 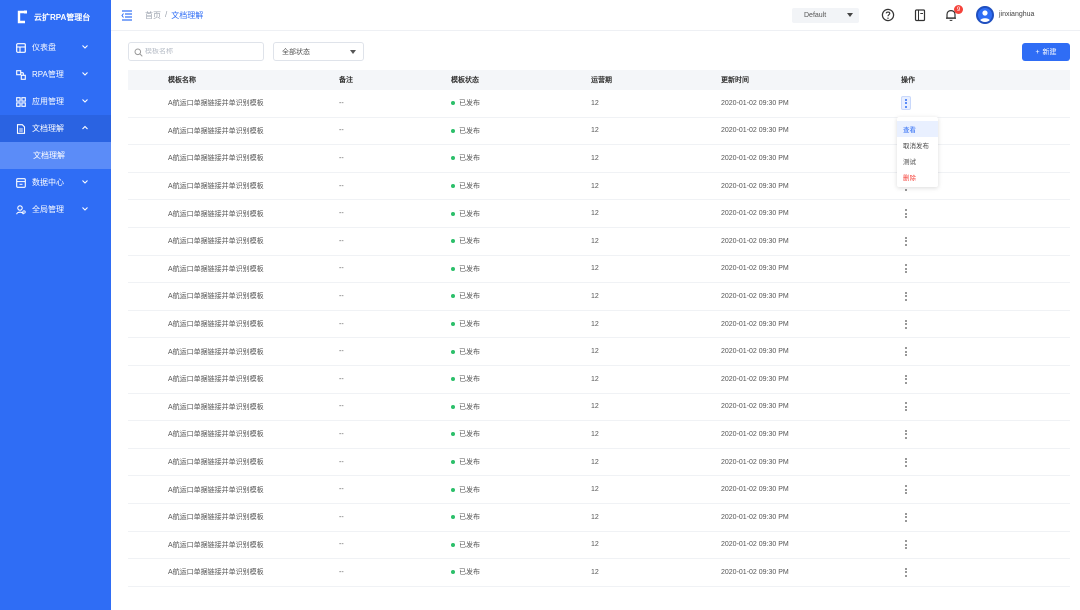 I want to click on environment-select: Default, so click(x=825, y=15).